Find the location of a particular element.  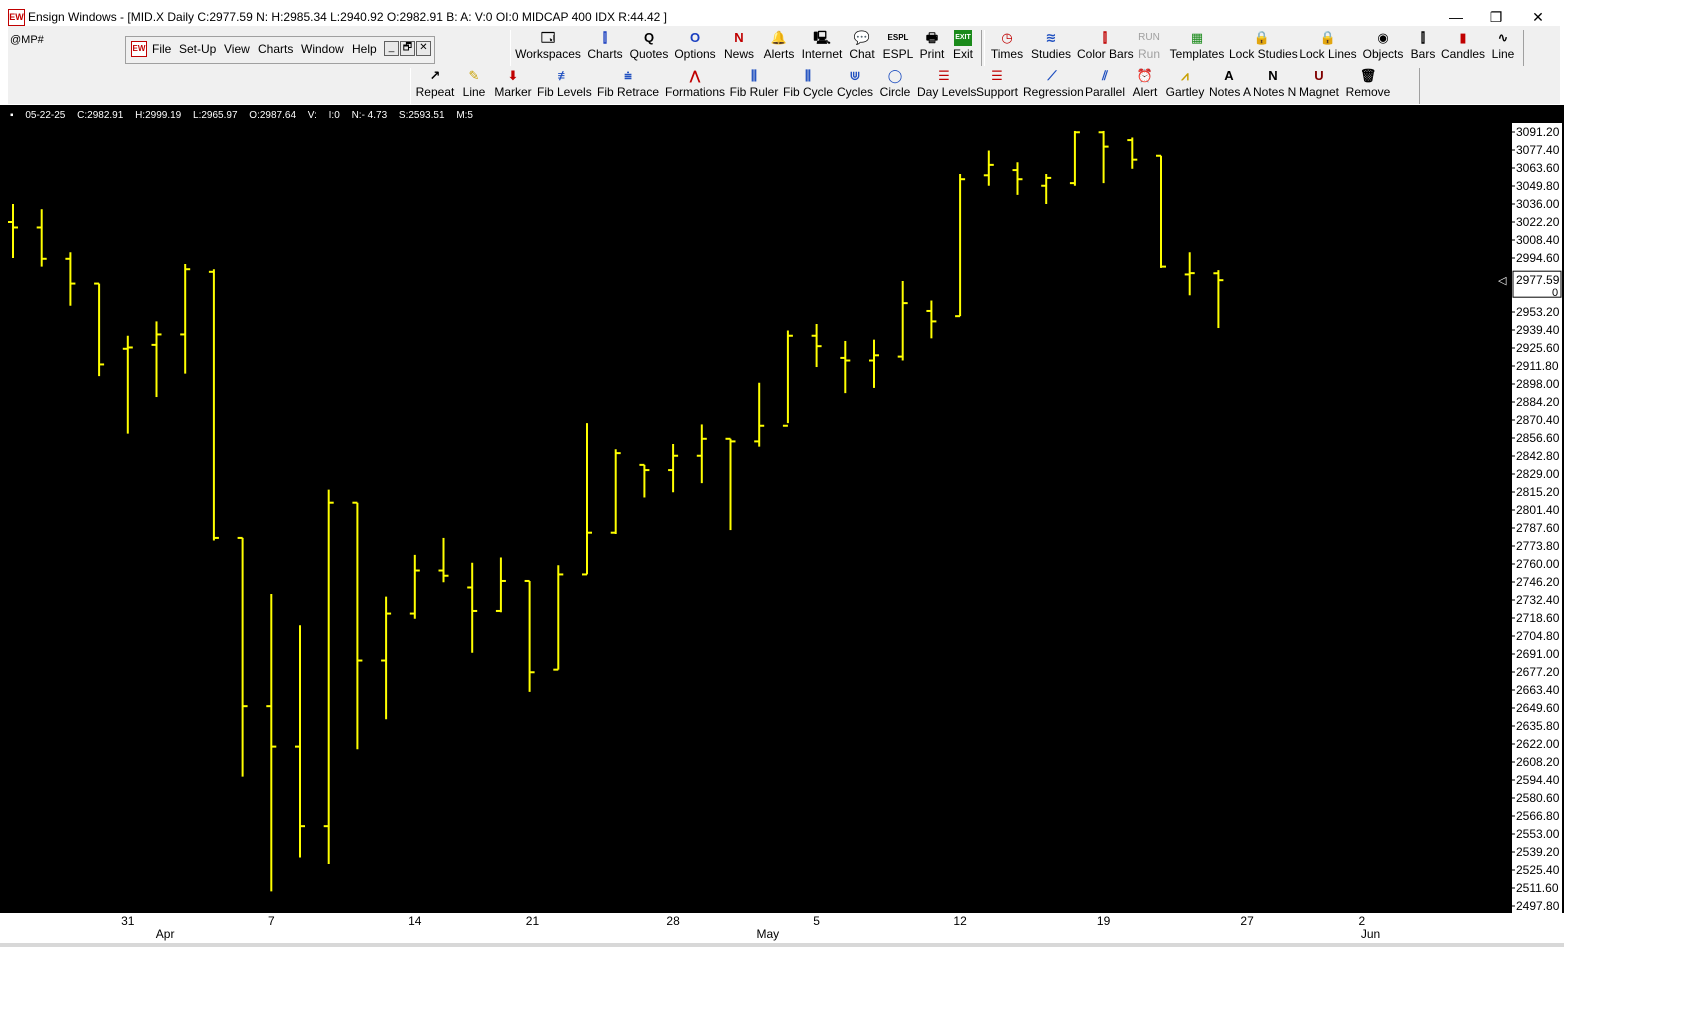

chat-button: 💬 Chat is located at coordinates (862, 45).